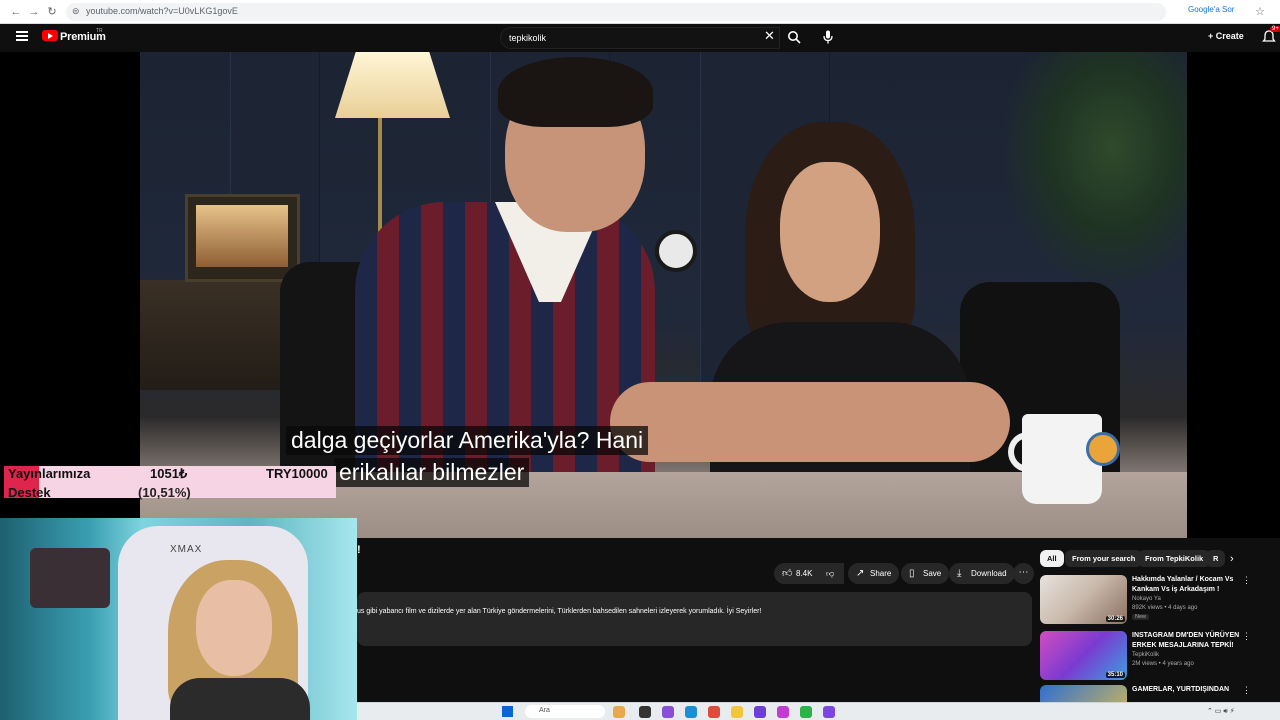 Image resolution: width=1280 pixels, height=720 pixels. Describe the element at coordinates (737, 712) in the screenshot. I see `file-explorer-icon` at that location.